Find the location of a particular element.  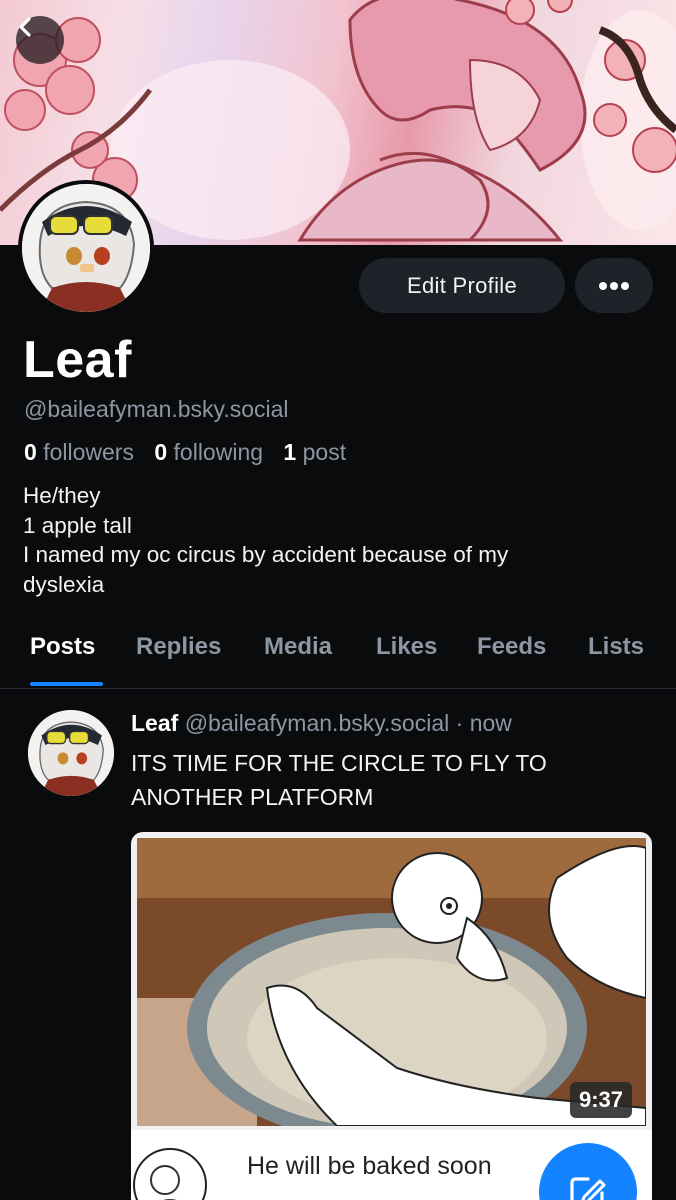

profile-avatar is located at coordinates (86, 248).